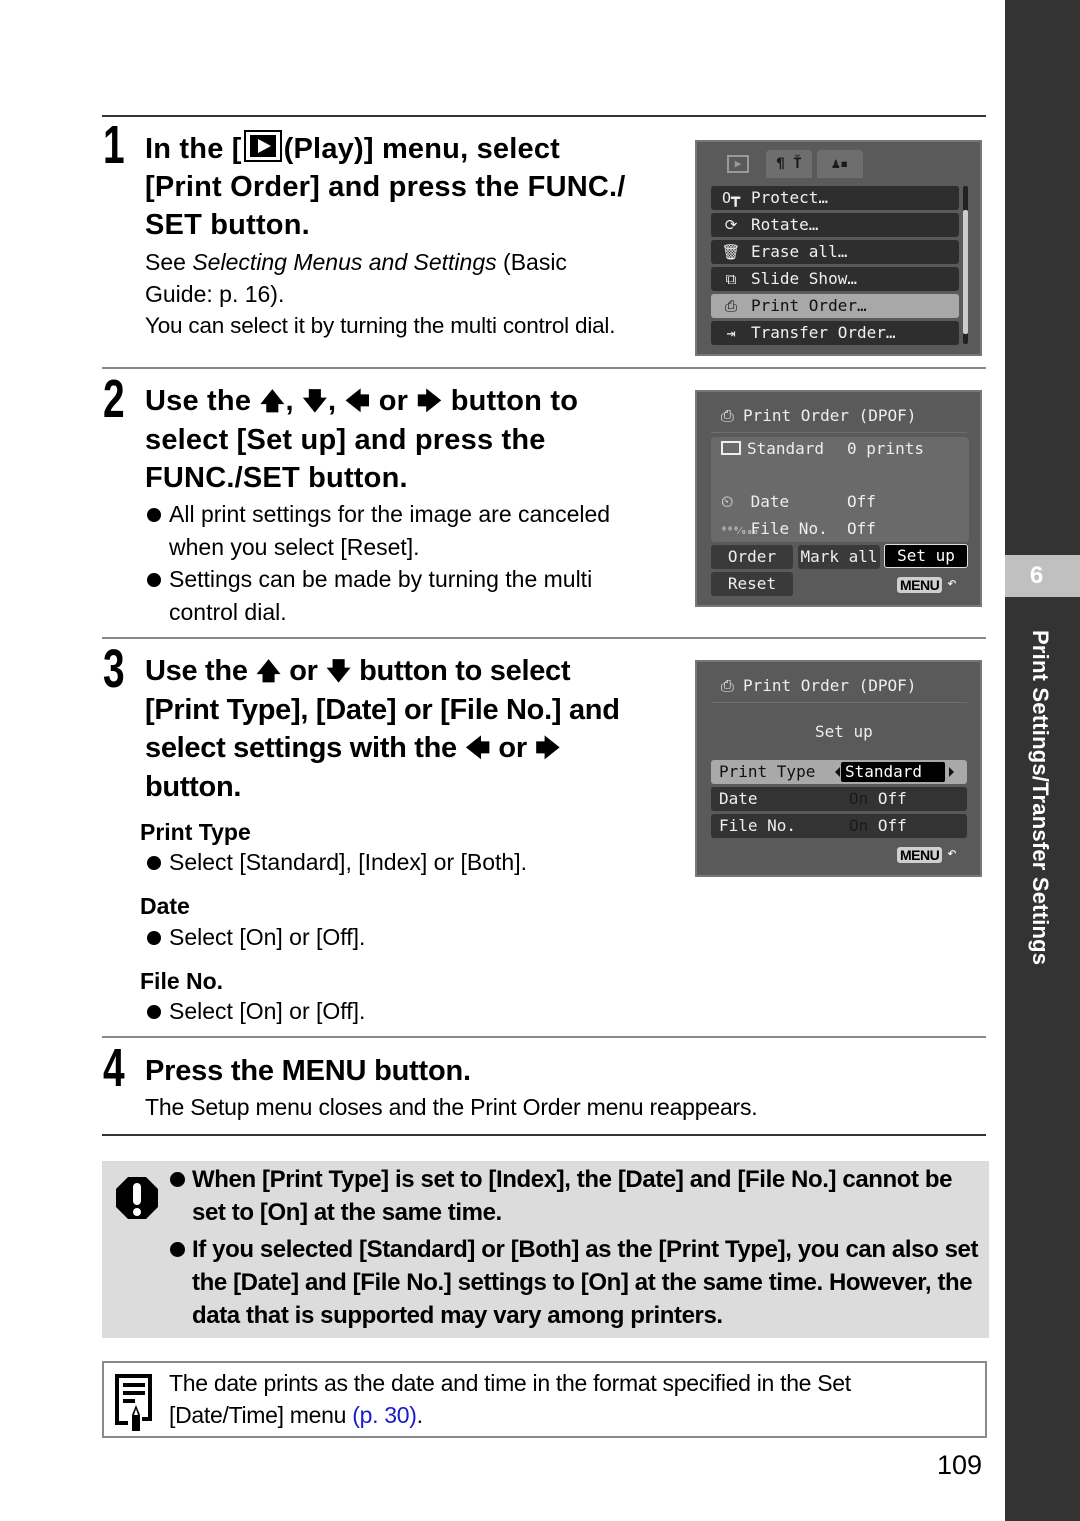  I want to click on title-text: select settings with the, so click(301, 748).